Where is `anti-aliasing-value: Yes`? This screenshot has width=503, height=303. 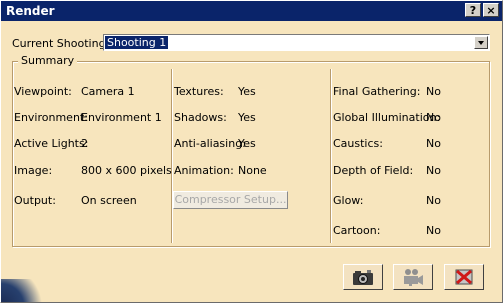 anti-aliasing-value: Yes is located at coordinates (247, 143).